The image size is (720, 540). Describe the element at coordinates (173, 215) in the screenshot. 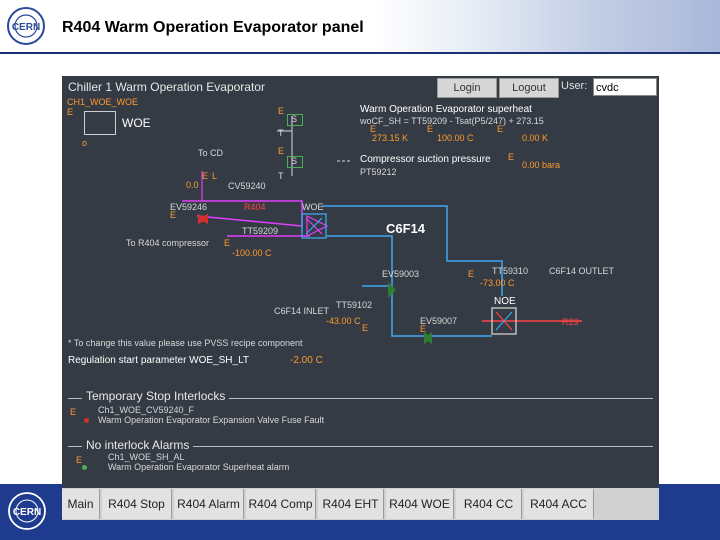

I see `marker-e-9: E` at that location.